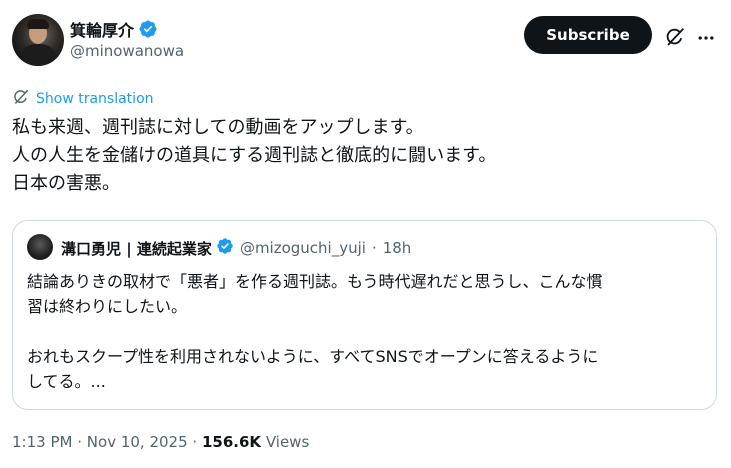  I want to click on author-handle: @minowanowa, so click(127, 51).